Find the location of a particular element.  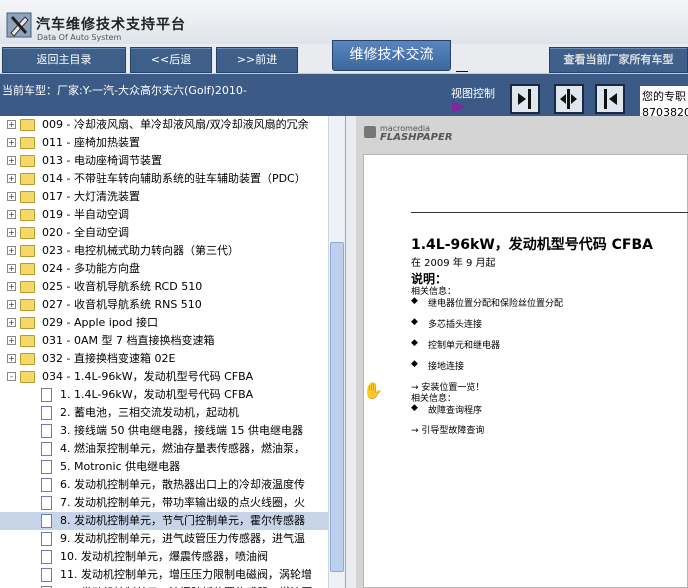

tree-doc-item: 9. 发动机控制单元，进气歧管压力传感器，进气温 is located at coordinates (165, 539).